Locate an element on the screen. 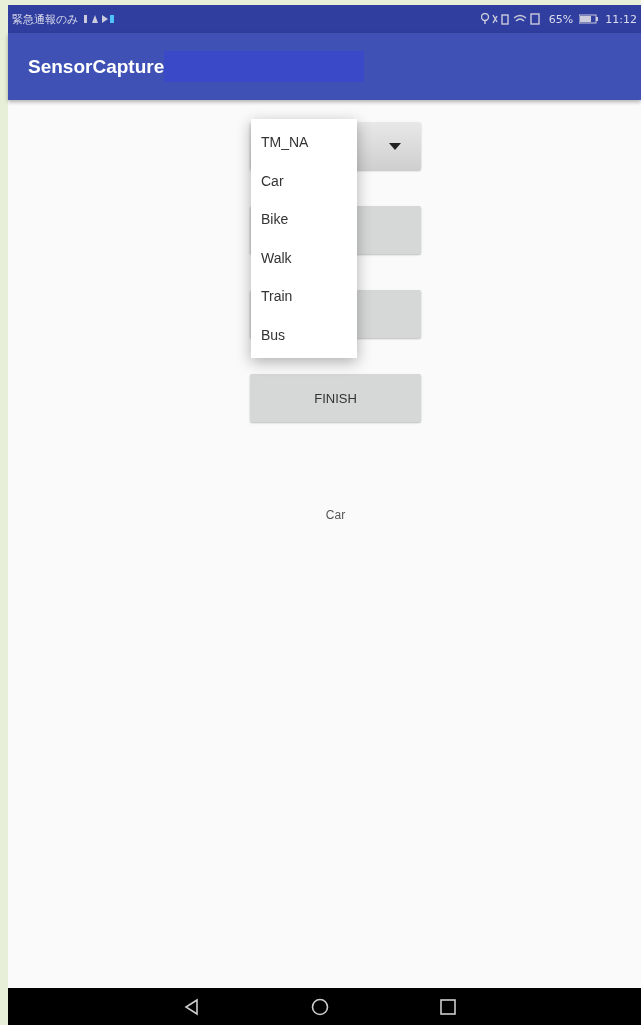  status-icons-drawing is located at coordinates (511, 19).